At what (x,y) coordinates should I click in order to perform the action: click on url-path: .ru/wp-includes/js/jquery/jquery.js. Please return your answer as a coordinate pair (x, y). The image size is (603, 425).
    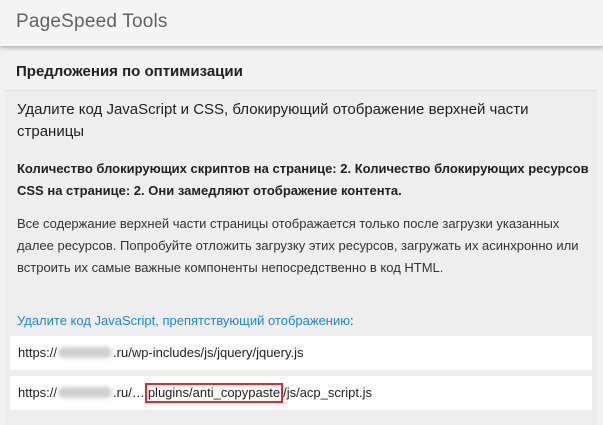
    Looking at the image, I should click on (208, 352).